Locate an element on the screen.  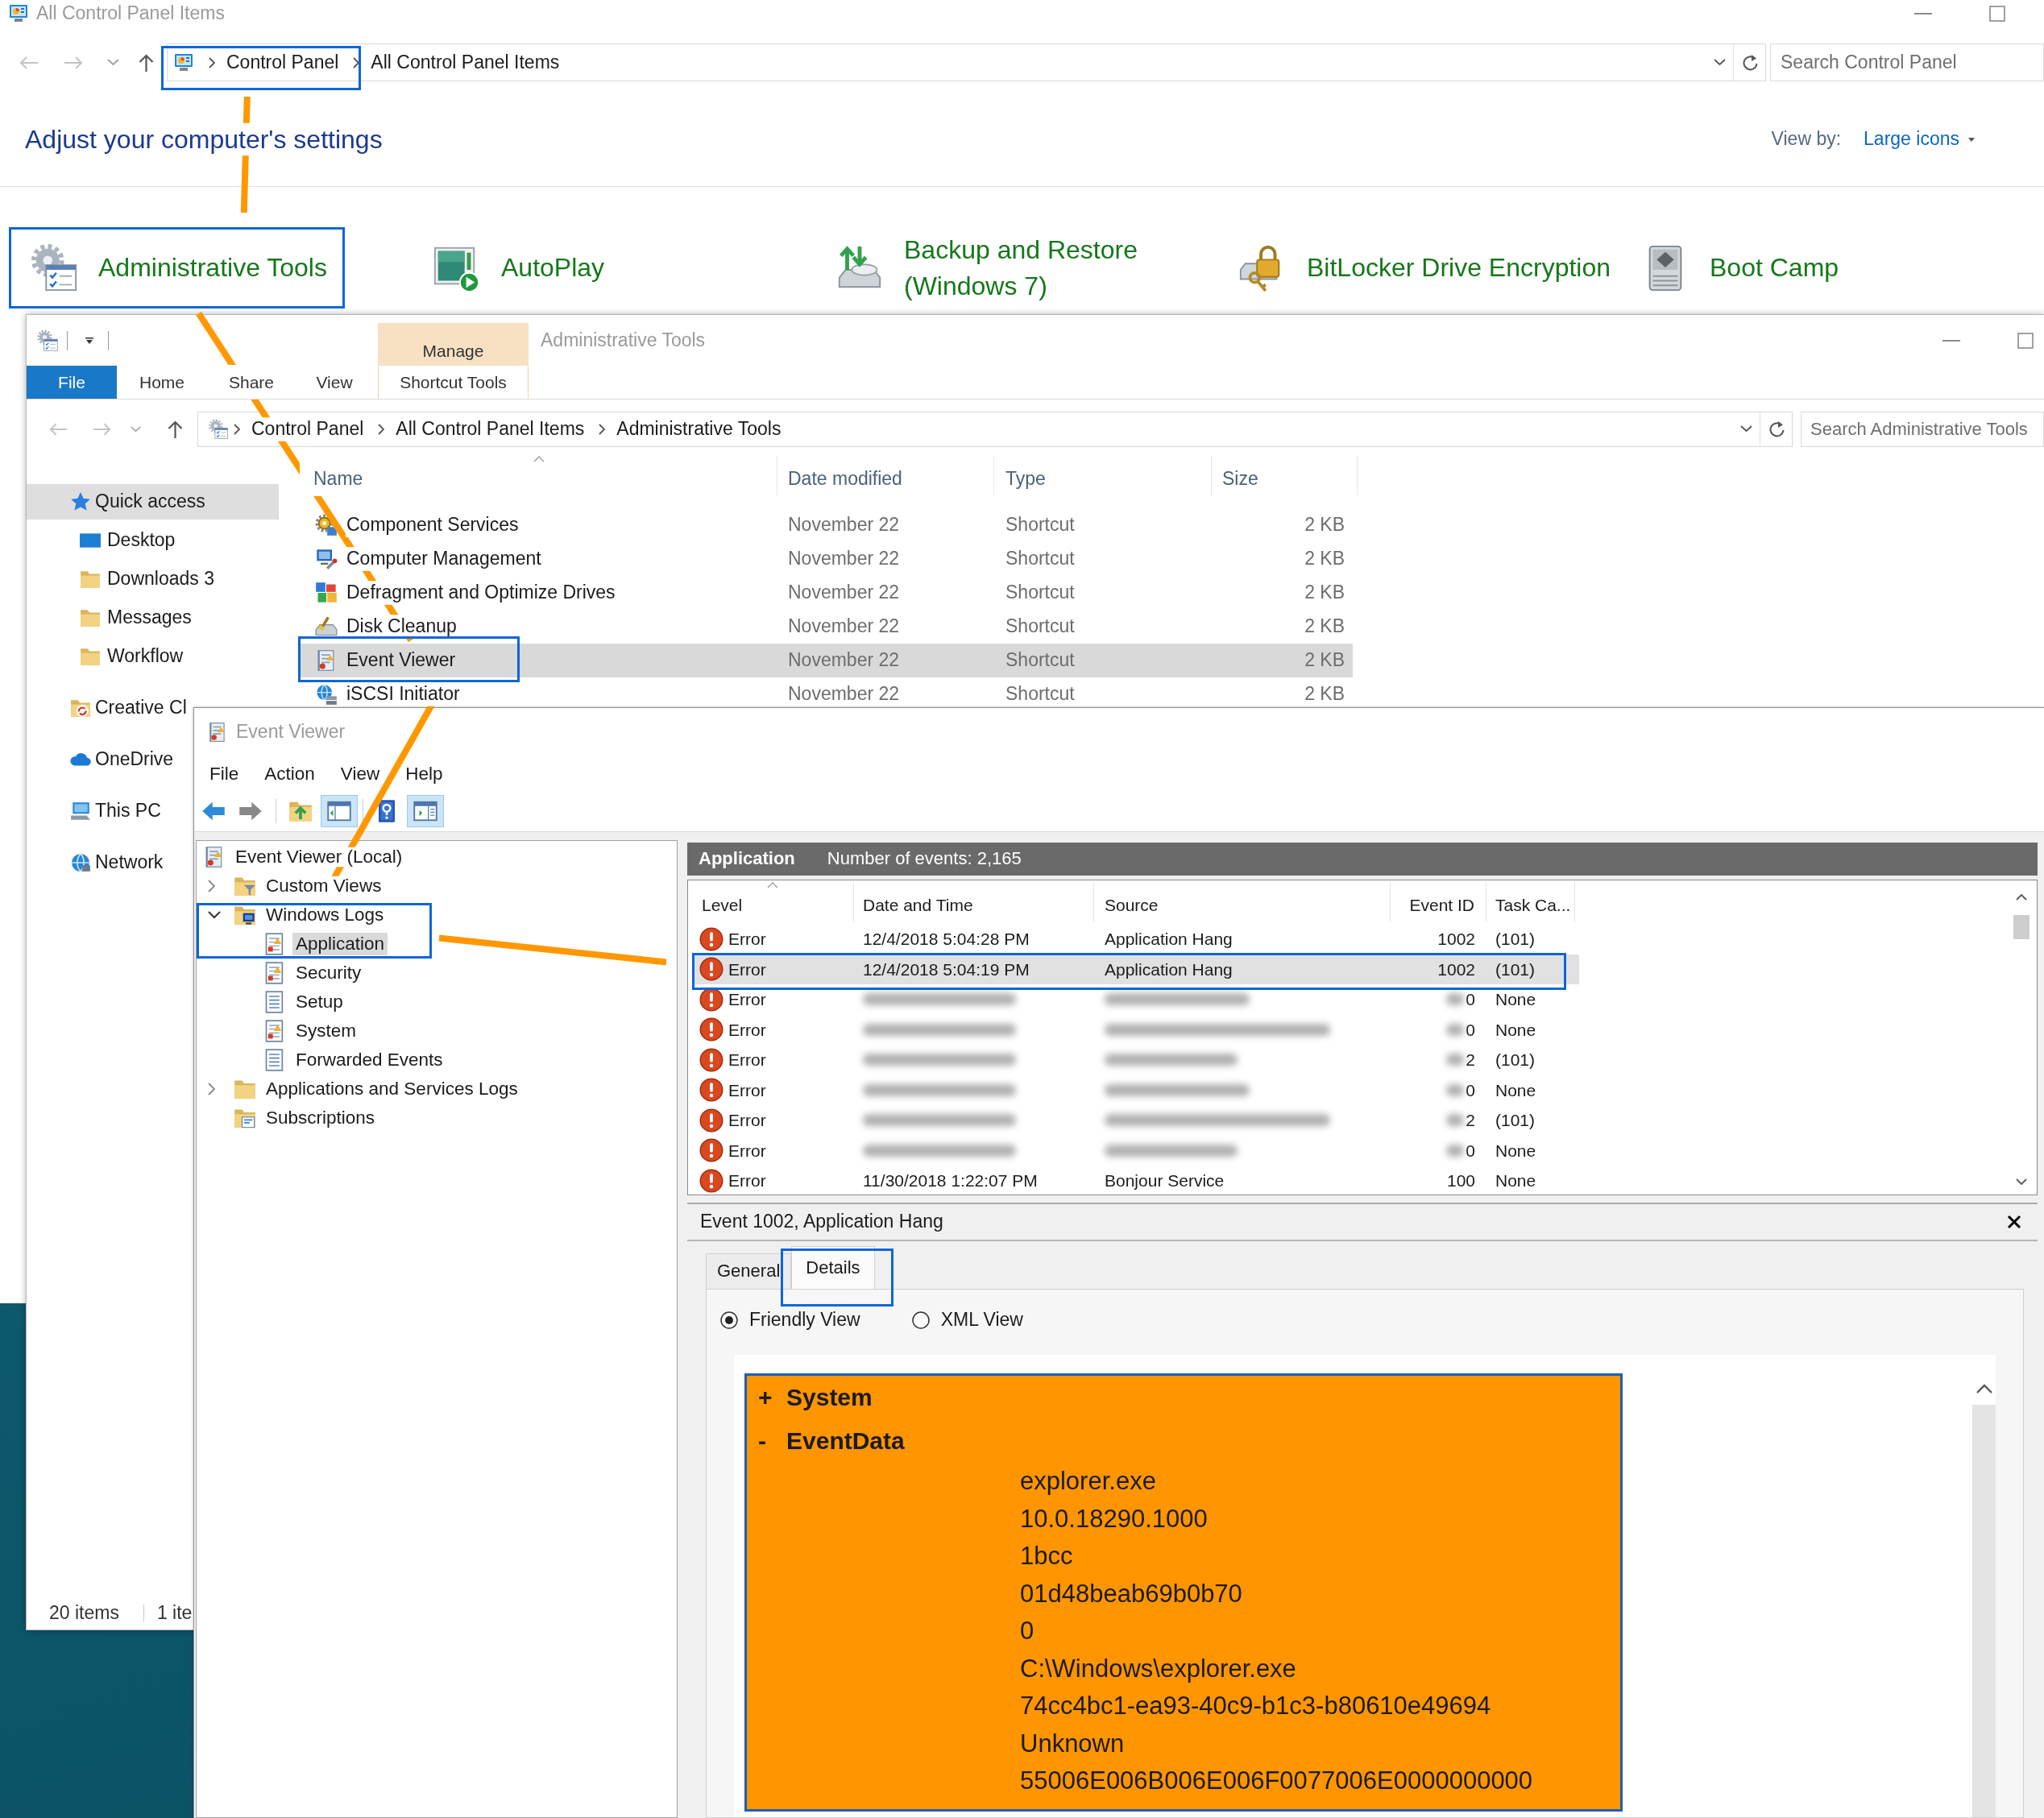
address-bar: Control Panel All Control Panel Items Administrative Tools is located at coordinates (995, 429).